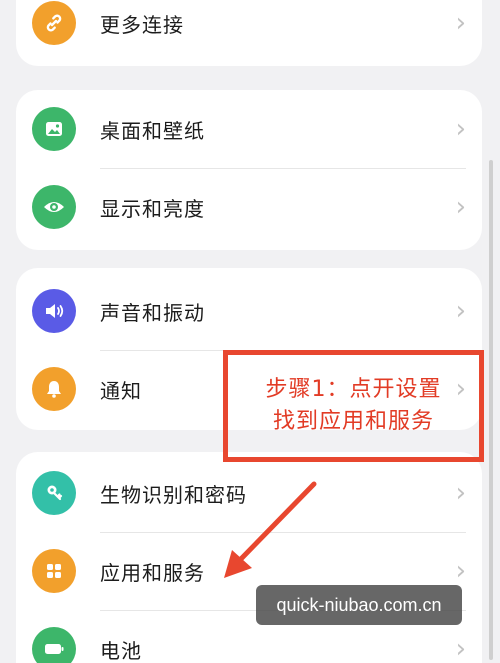  I want to click on wallpaper-icon, so click(54, 129).